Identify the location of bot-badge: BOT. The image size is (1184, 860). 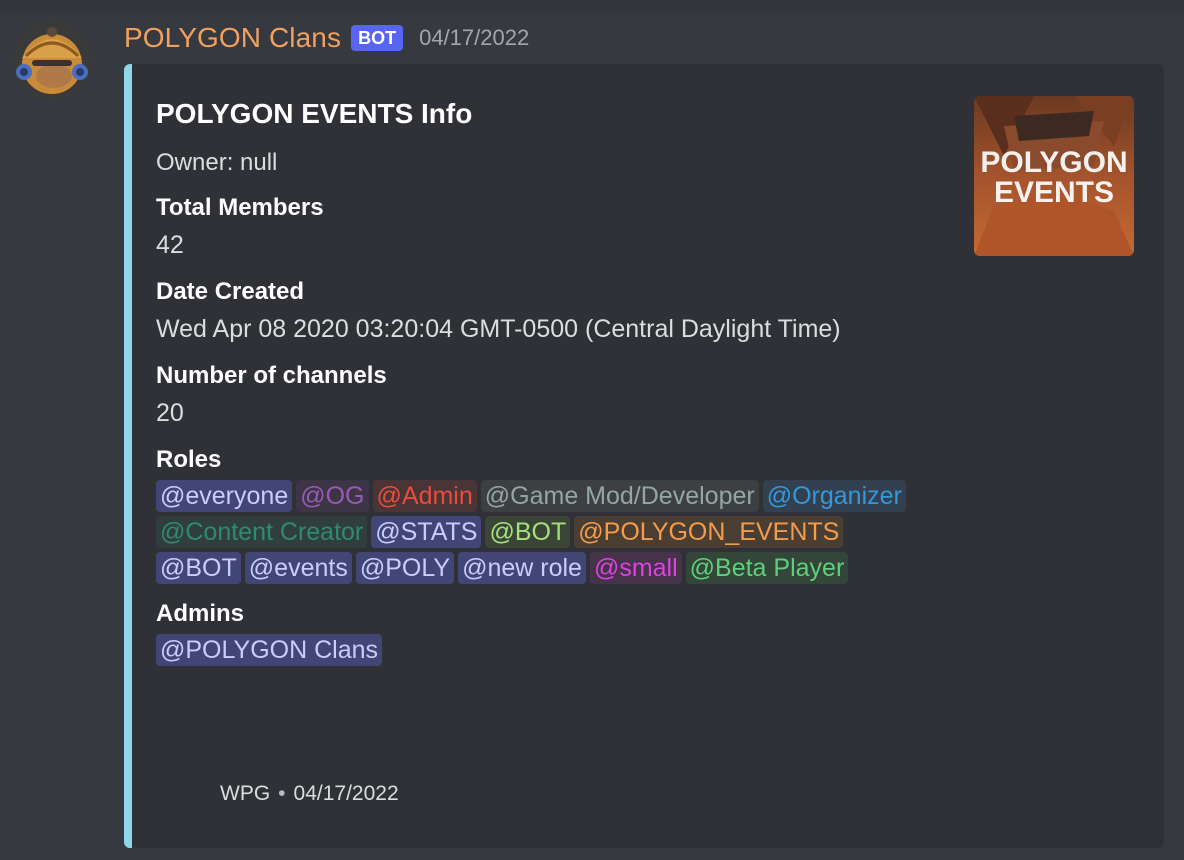
(377, 38).